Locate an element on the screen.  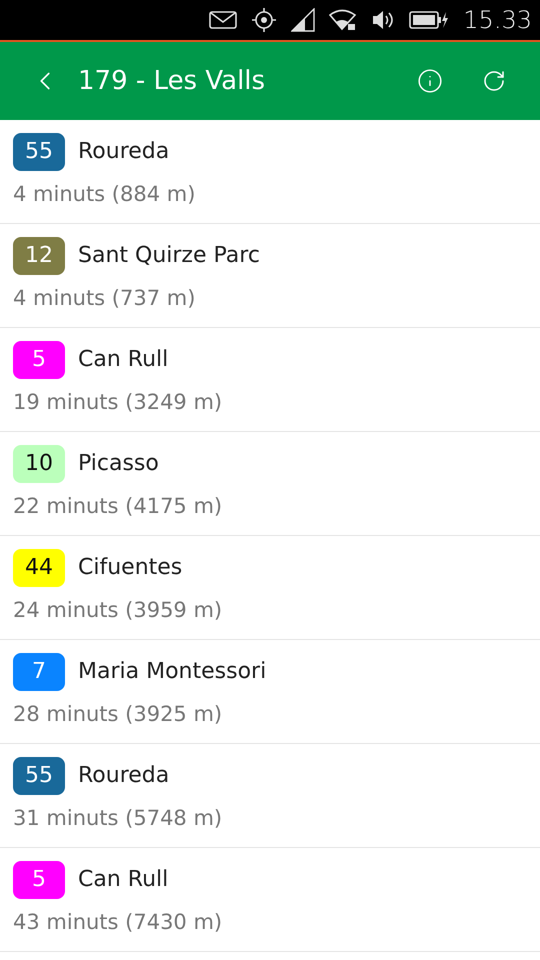
arrival-row: 55 Roureda 31 minuts (5748 m) is located at coordinates (270, 796).